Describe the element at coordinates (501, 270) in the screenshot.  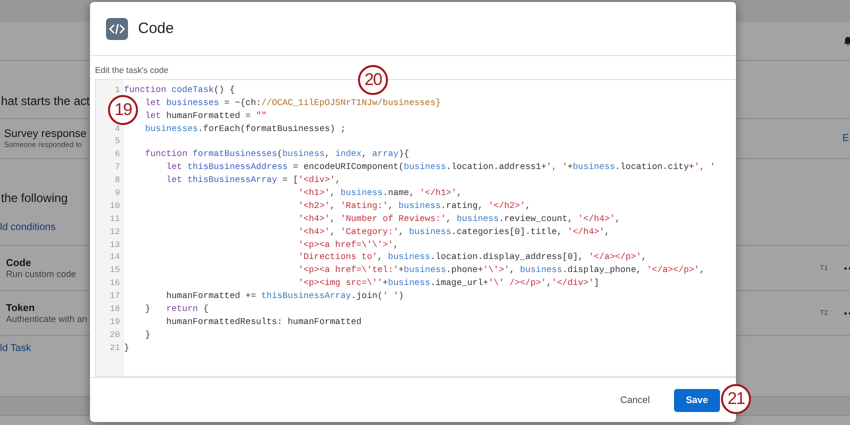
I see `code-line: '<p><a href=\'tel:'+business.phone+'\'>', business.display_phone, '</a></p>',` at that location.